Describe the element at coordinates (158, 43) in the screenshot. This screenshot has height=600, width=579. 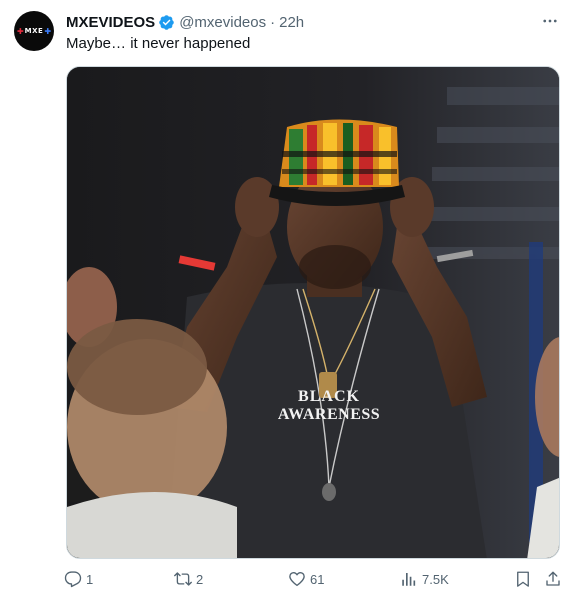
I see `tweet-text: Maybe… it never happened` at that location.